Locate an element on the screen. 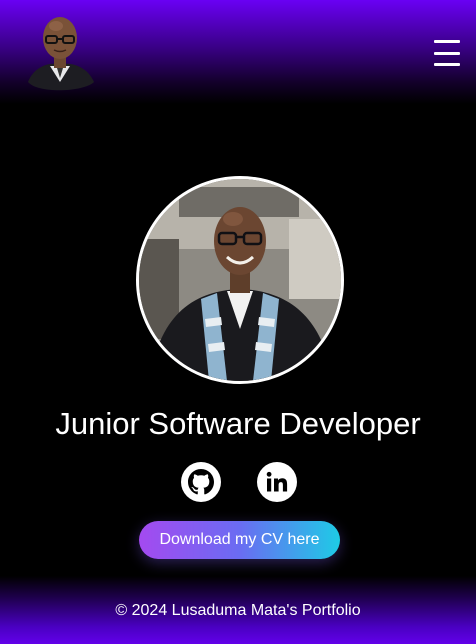 The width and height of the screenshot is (476, 644). graduation-portrait-icon is located at coordinates (240, 280).